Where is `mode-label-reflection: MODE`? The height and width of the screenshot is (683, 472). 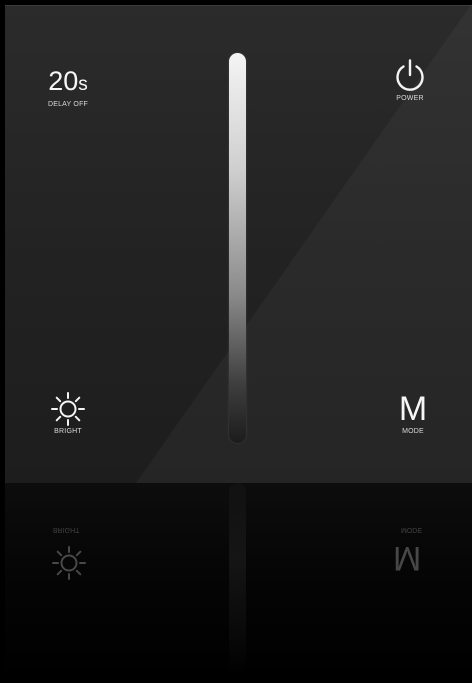 mode-label-reflection: MODE is located at coordinates (411, 529).